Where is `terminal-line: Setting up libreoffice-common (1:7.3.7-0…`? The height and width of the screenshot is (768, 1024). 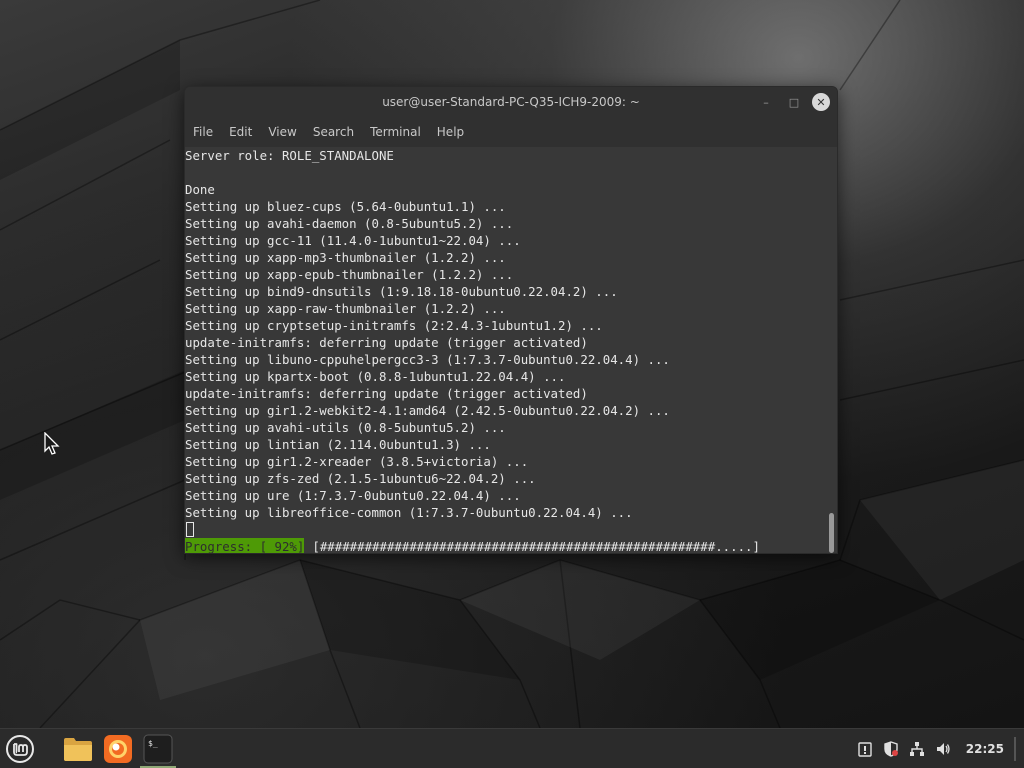
terminal-line: Setting up libreoffice-common (1:7.3.7-0… is located at coordinates (409, 512).